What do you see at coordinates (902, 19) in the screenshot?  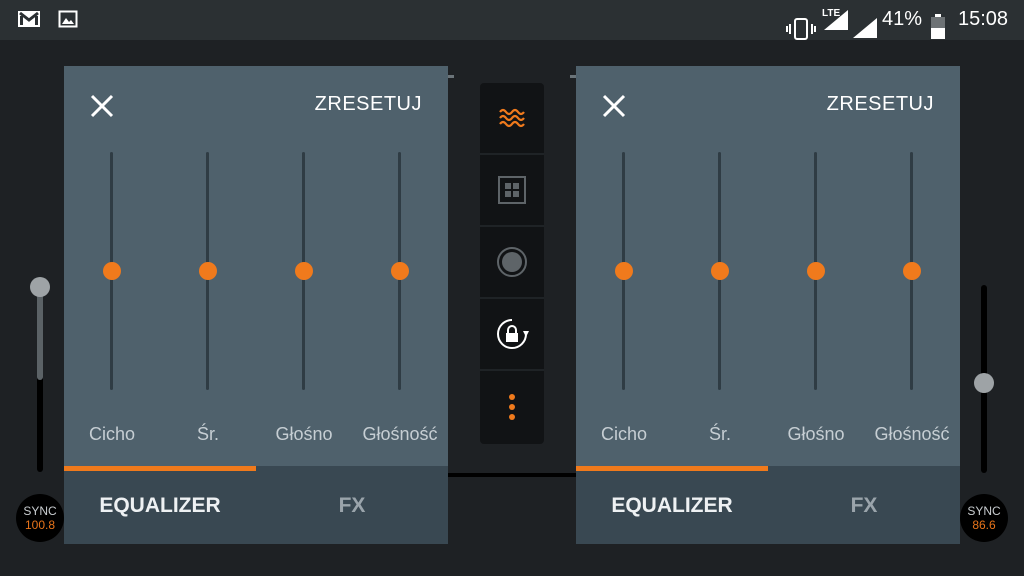 I see `battery-percent: 41%` at bounding box center [902, 19].